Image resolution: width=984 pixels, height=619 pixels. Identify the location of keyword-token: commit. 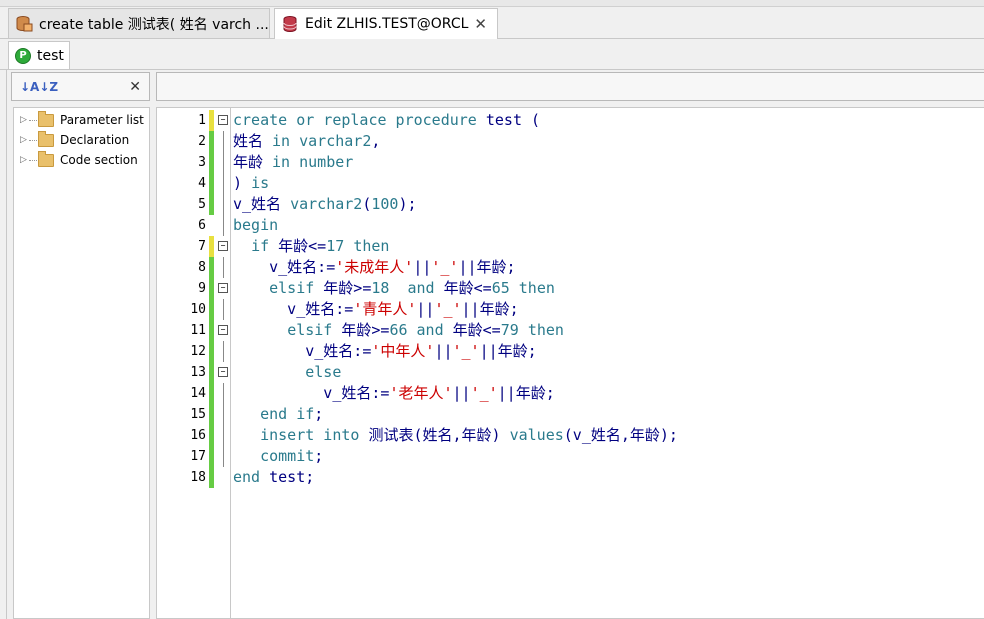
(287, 456).